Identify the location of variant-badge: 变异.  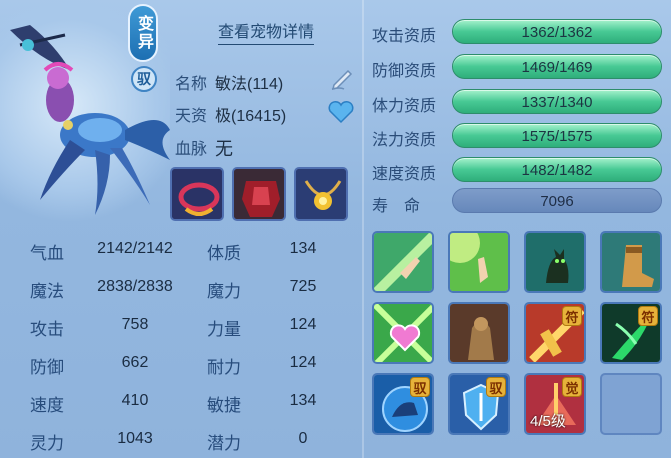
(143, 33).